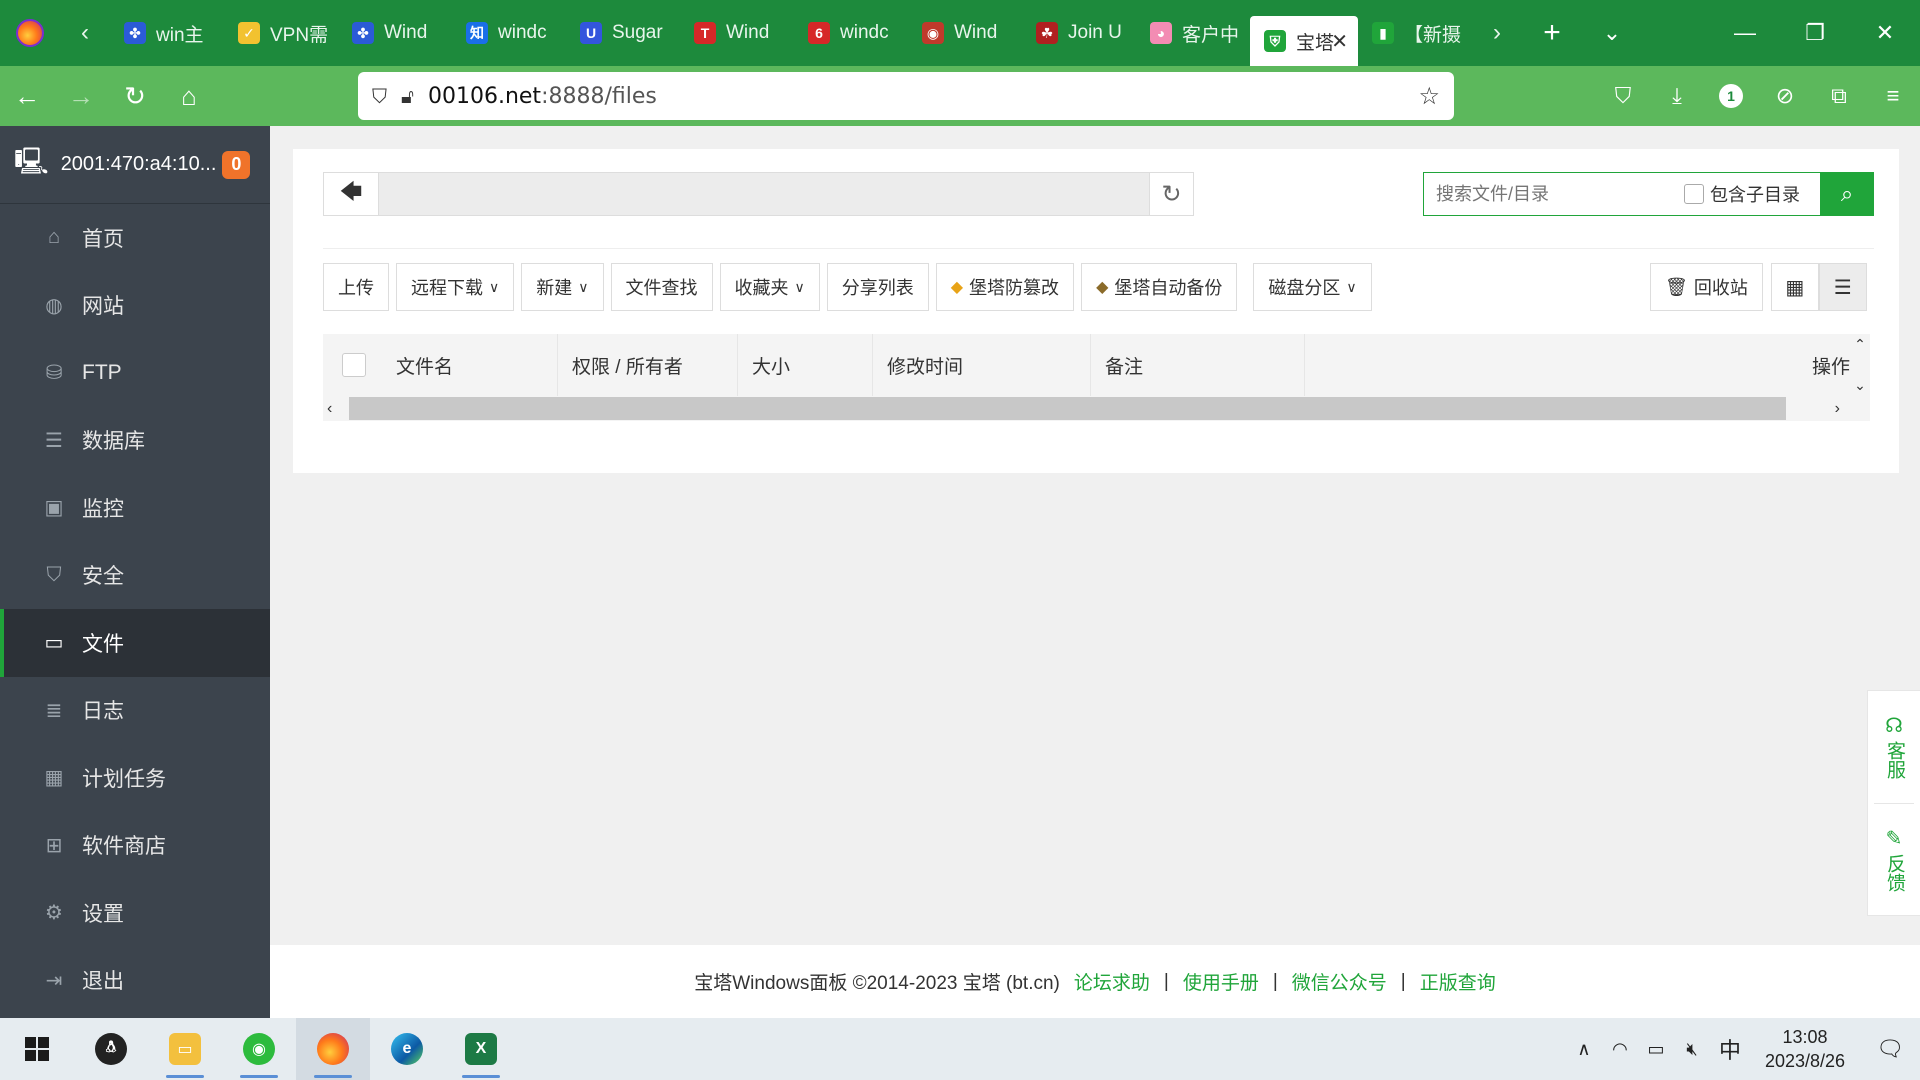  Describe the element at coordinates (1079, 33) in the screenshot. I see `browser-tab: ☘ Join U` at that location.